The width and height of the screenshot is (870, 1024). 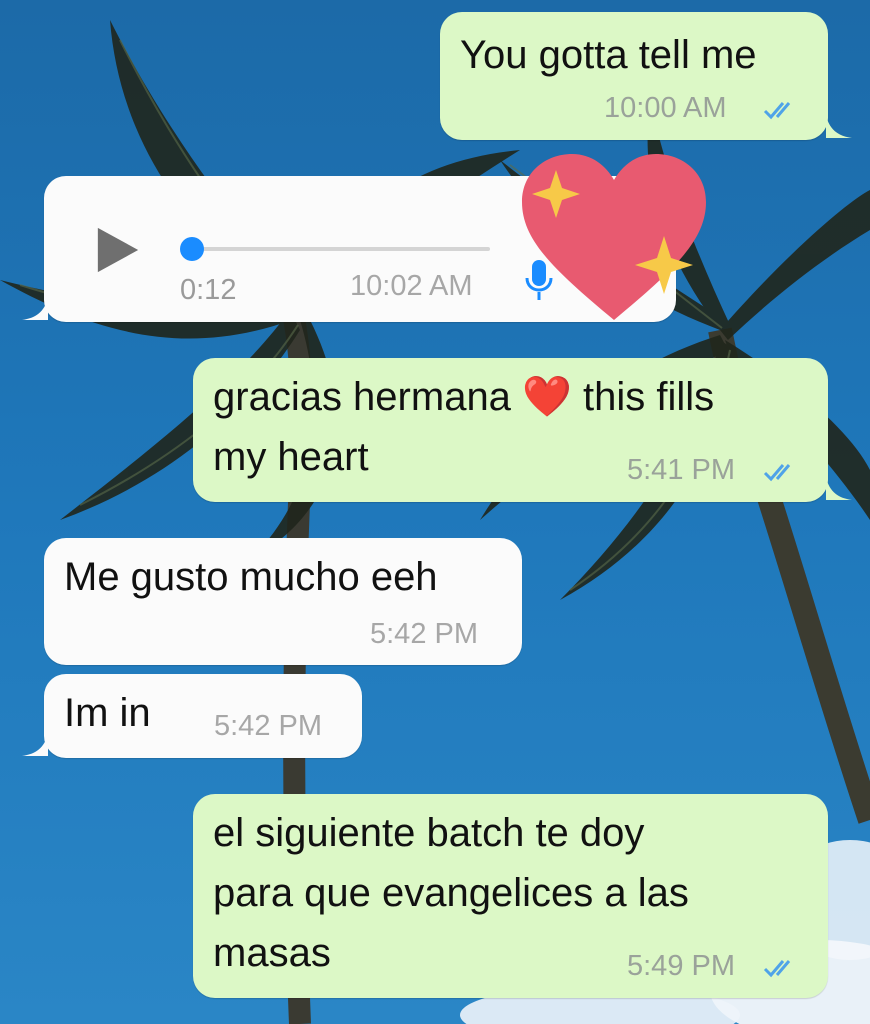 What do you see at coordinates (272, 953) in the screenshot?
I see `message-text-line3: masas` at bounding box center [272, 953].